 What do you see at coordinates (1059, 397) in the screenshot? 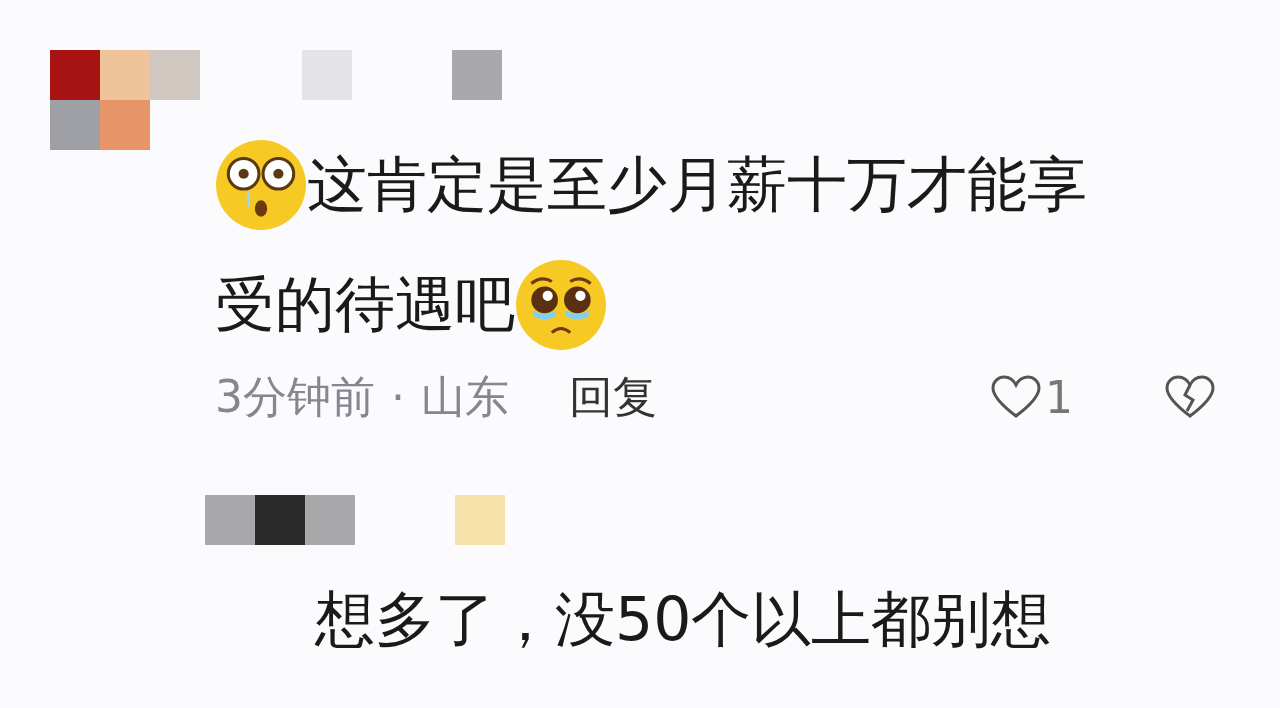
I see `like-count: 1` at bounding box center [1059, 397].